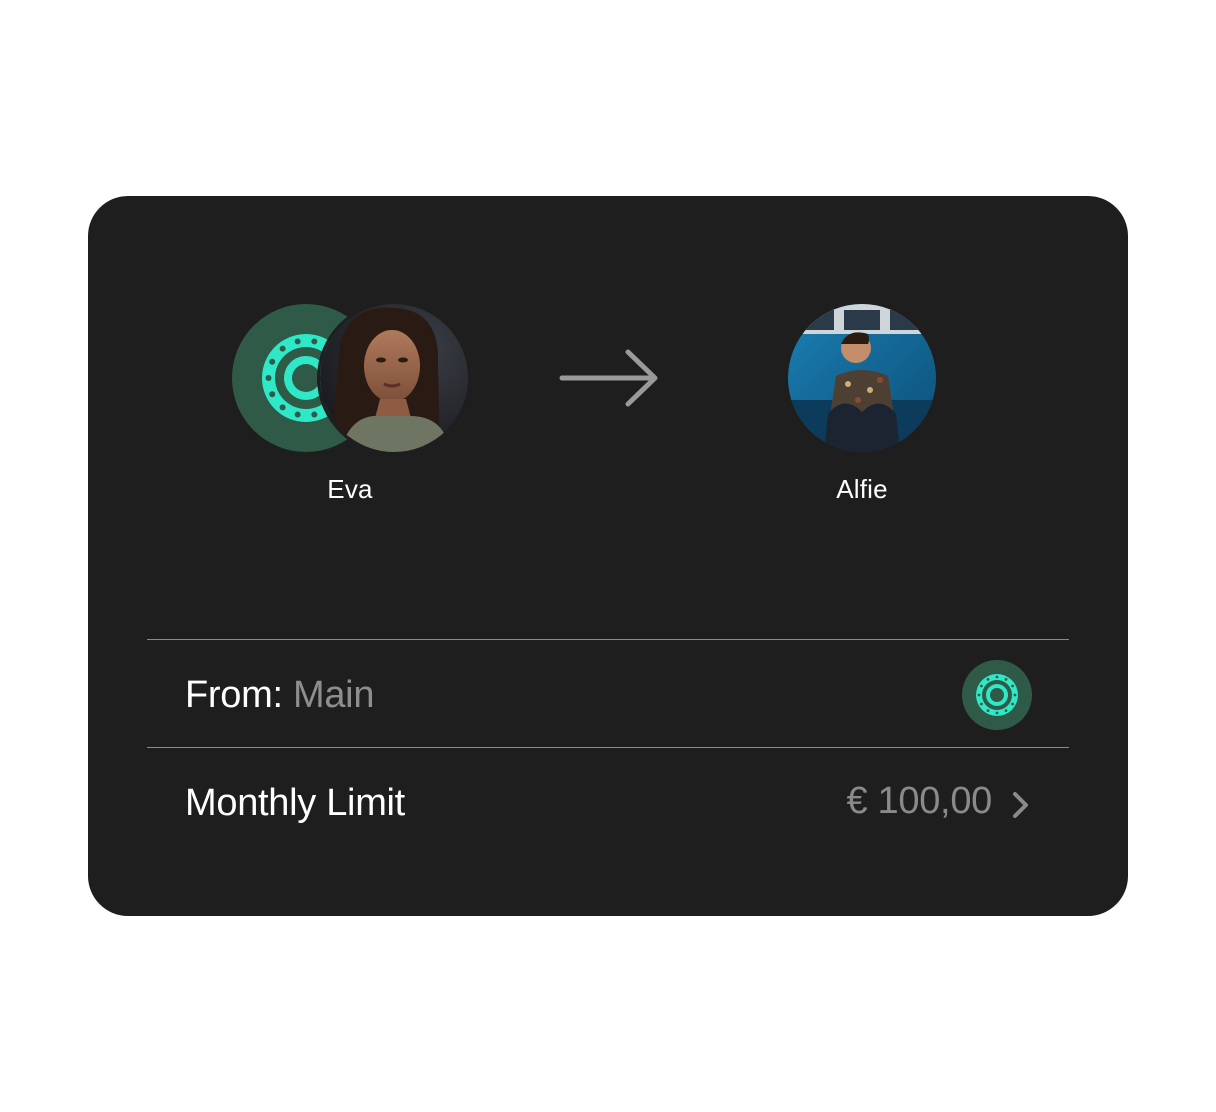 The image size is (1216, 1112). Describe the element at coordinates (333, 695) in the screenshot. I see `from-account-value: Main` at that location.